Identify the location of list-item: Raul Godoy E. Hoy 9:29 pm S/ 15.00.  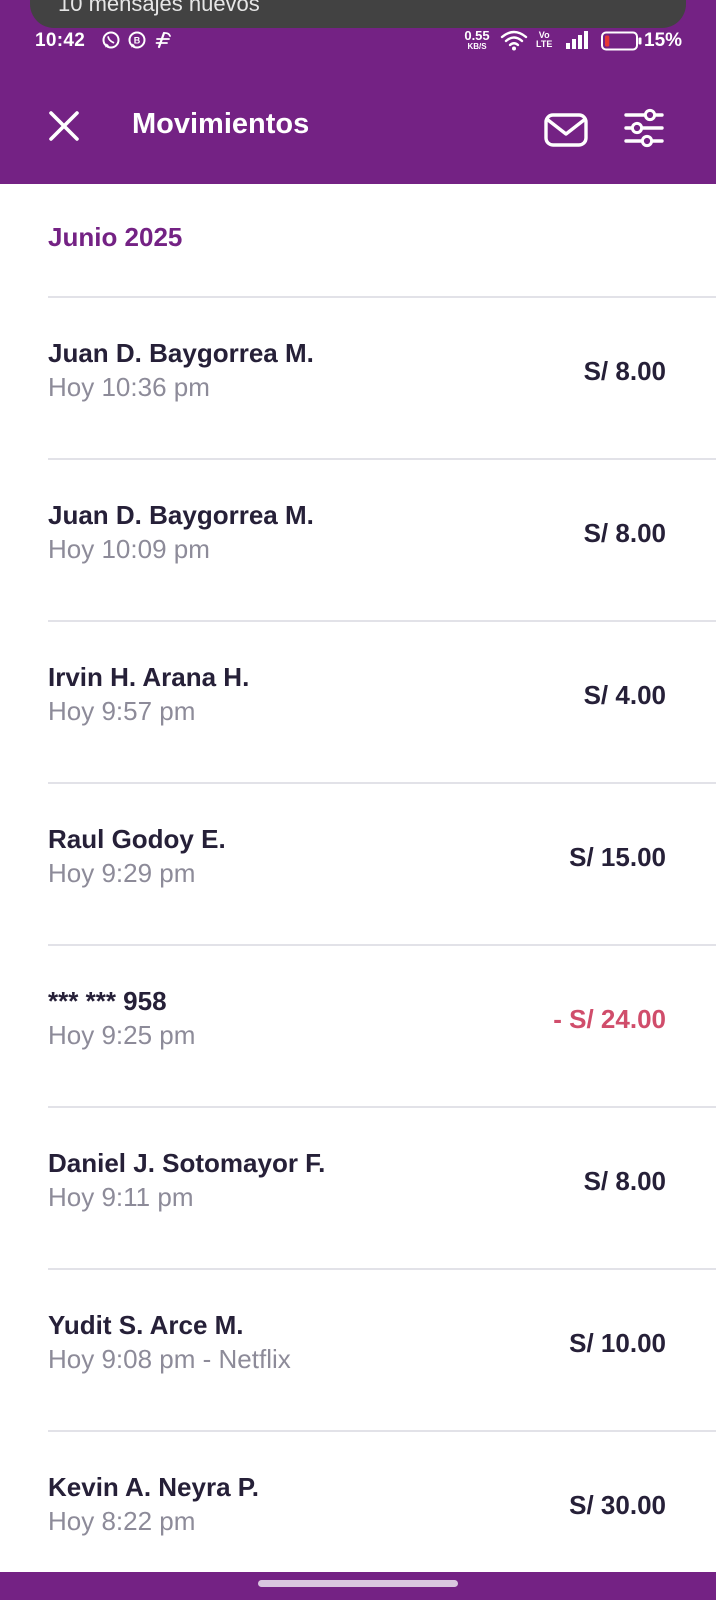
(358, 864).